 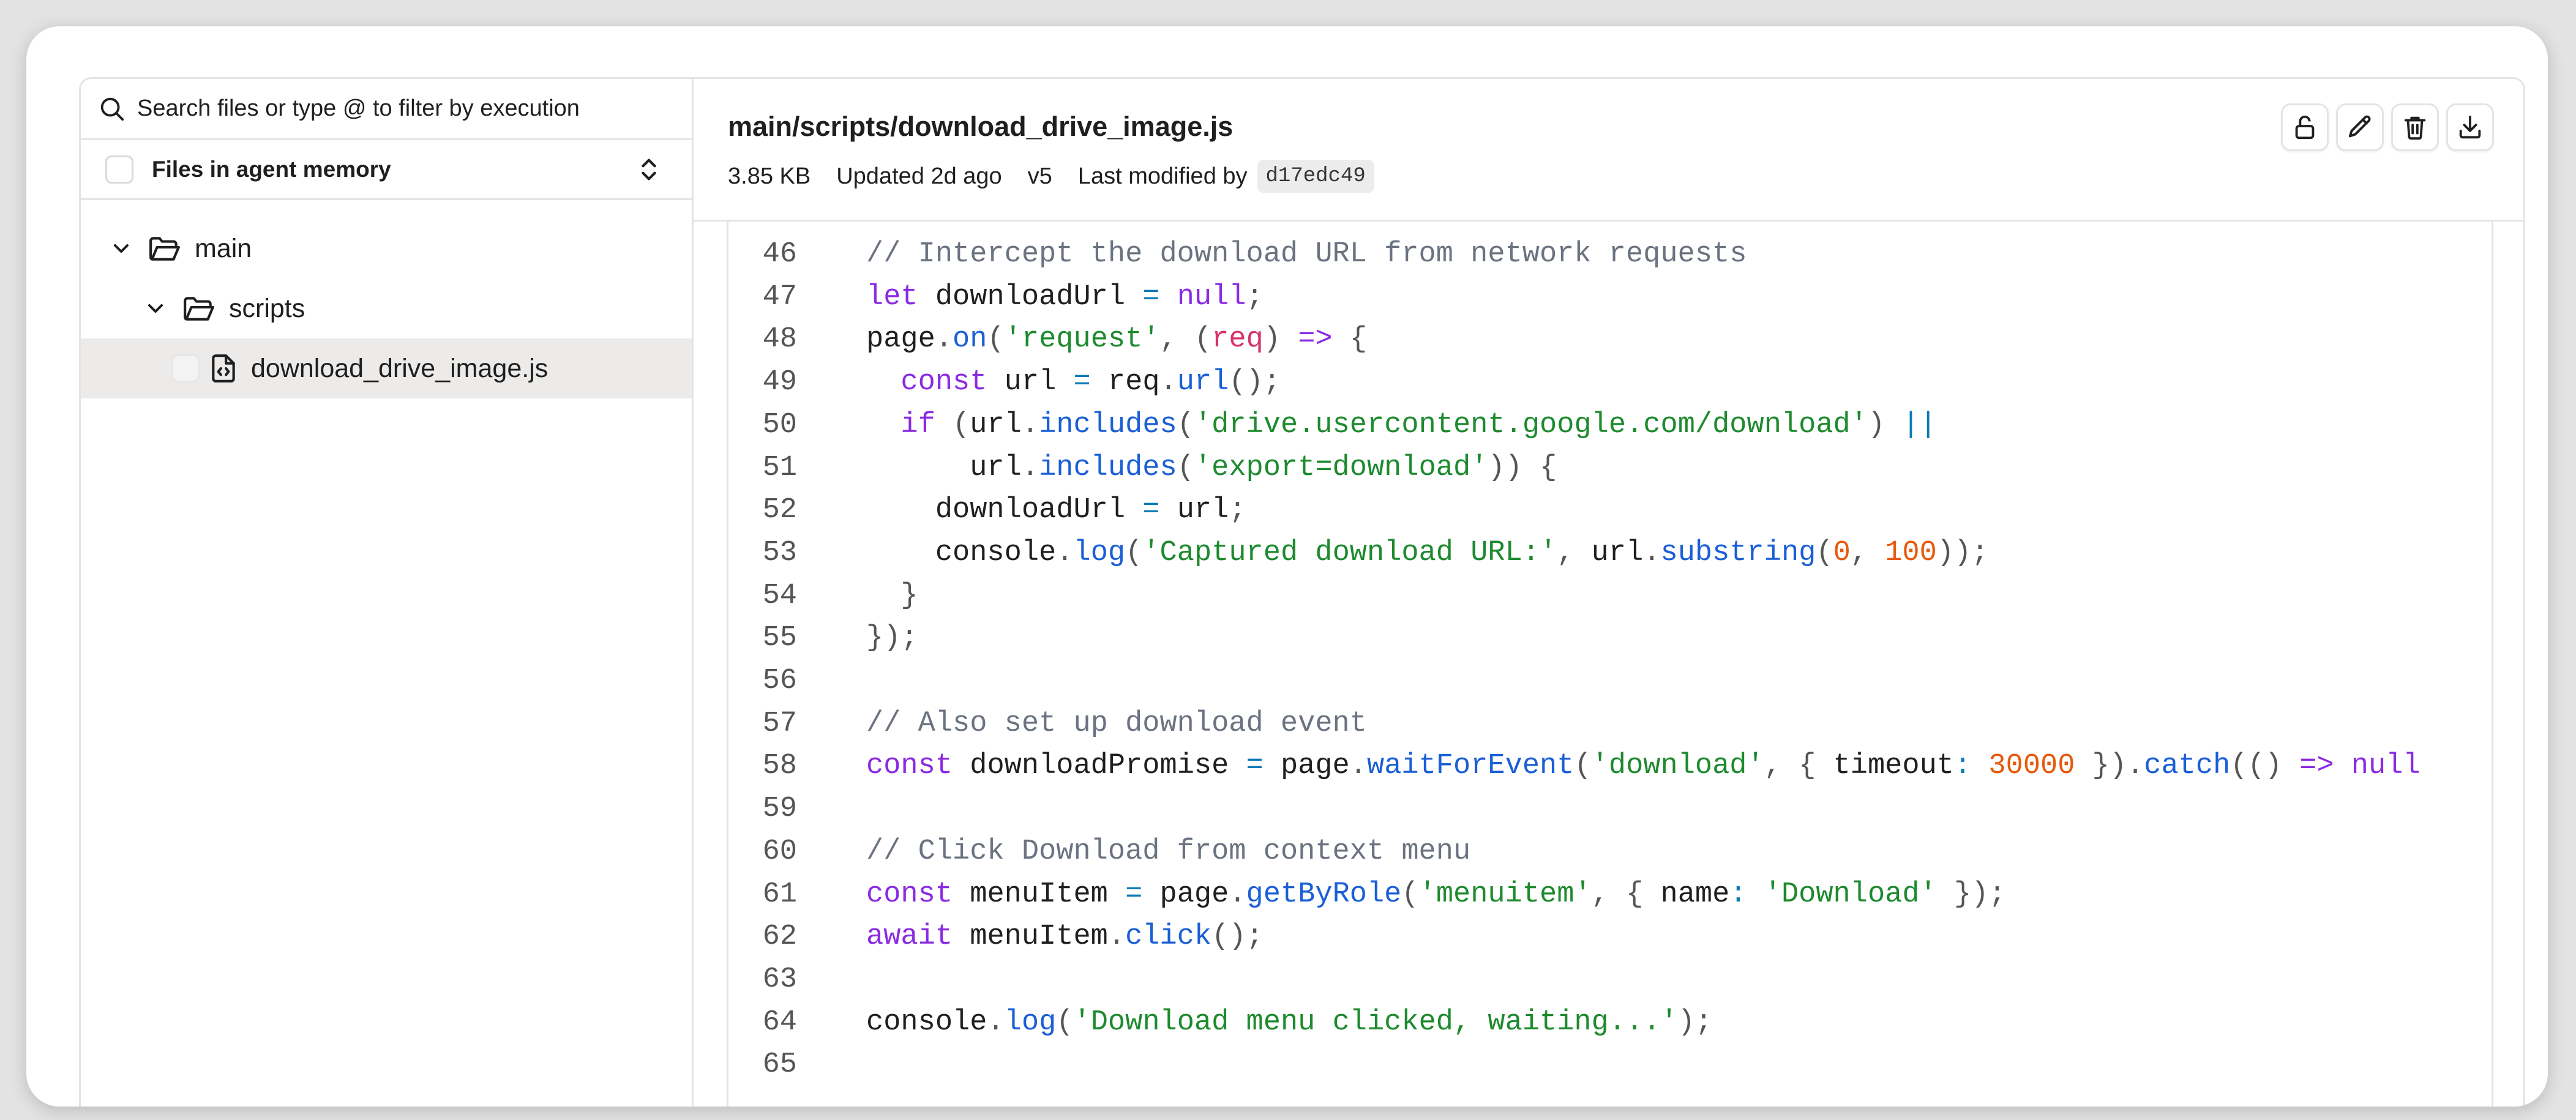 What do you see at coordinates (892, 296) in the screenshot?
I see `code-token: let` at bounding box center [892, 296].